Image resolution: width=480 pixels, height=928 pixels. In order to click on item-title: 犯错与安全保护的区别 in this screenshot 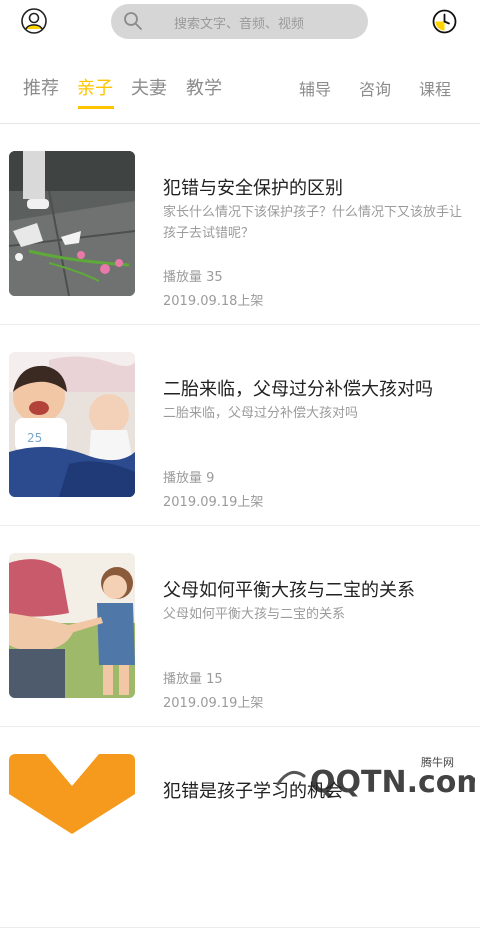, I will do `click(253, 188)`.